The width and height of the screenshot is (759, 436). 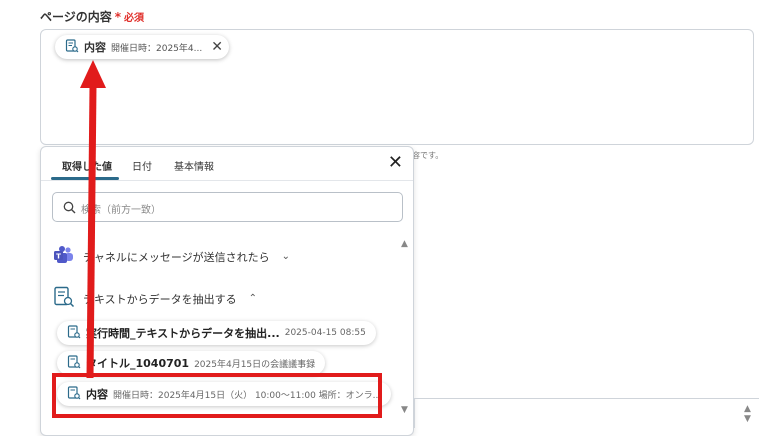 I want to click on required-text: 必須, so click(x=134, y=18).